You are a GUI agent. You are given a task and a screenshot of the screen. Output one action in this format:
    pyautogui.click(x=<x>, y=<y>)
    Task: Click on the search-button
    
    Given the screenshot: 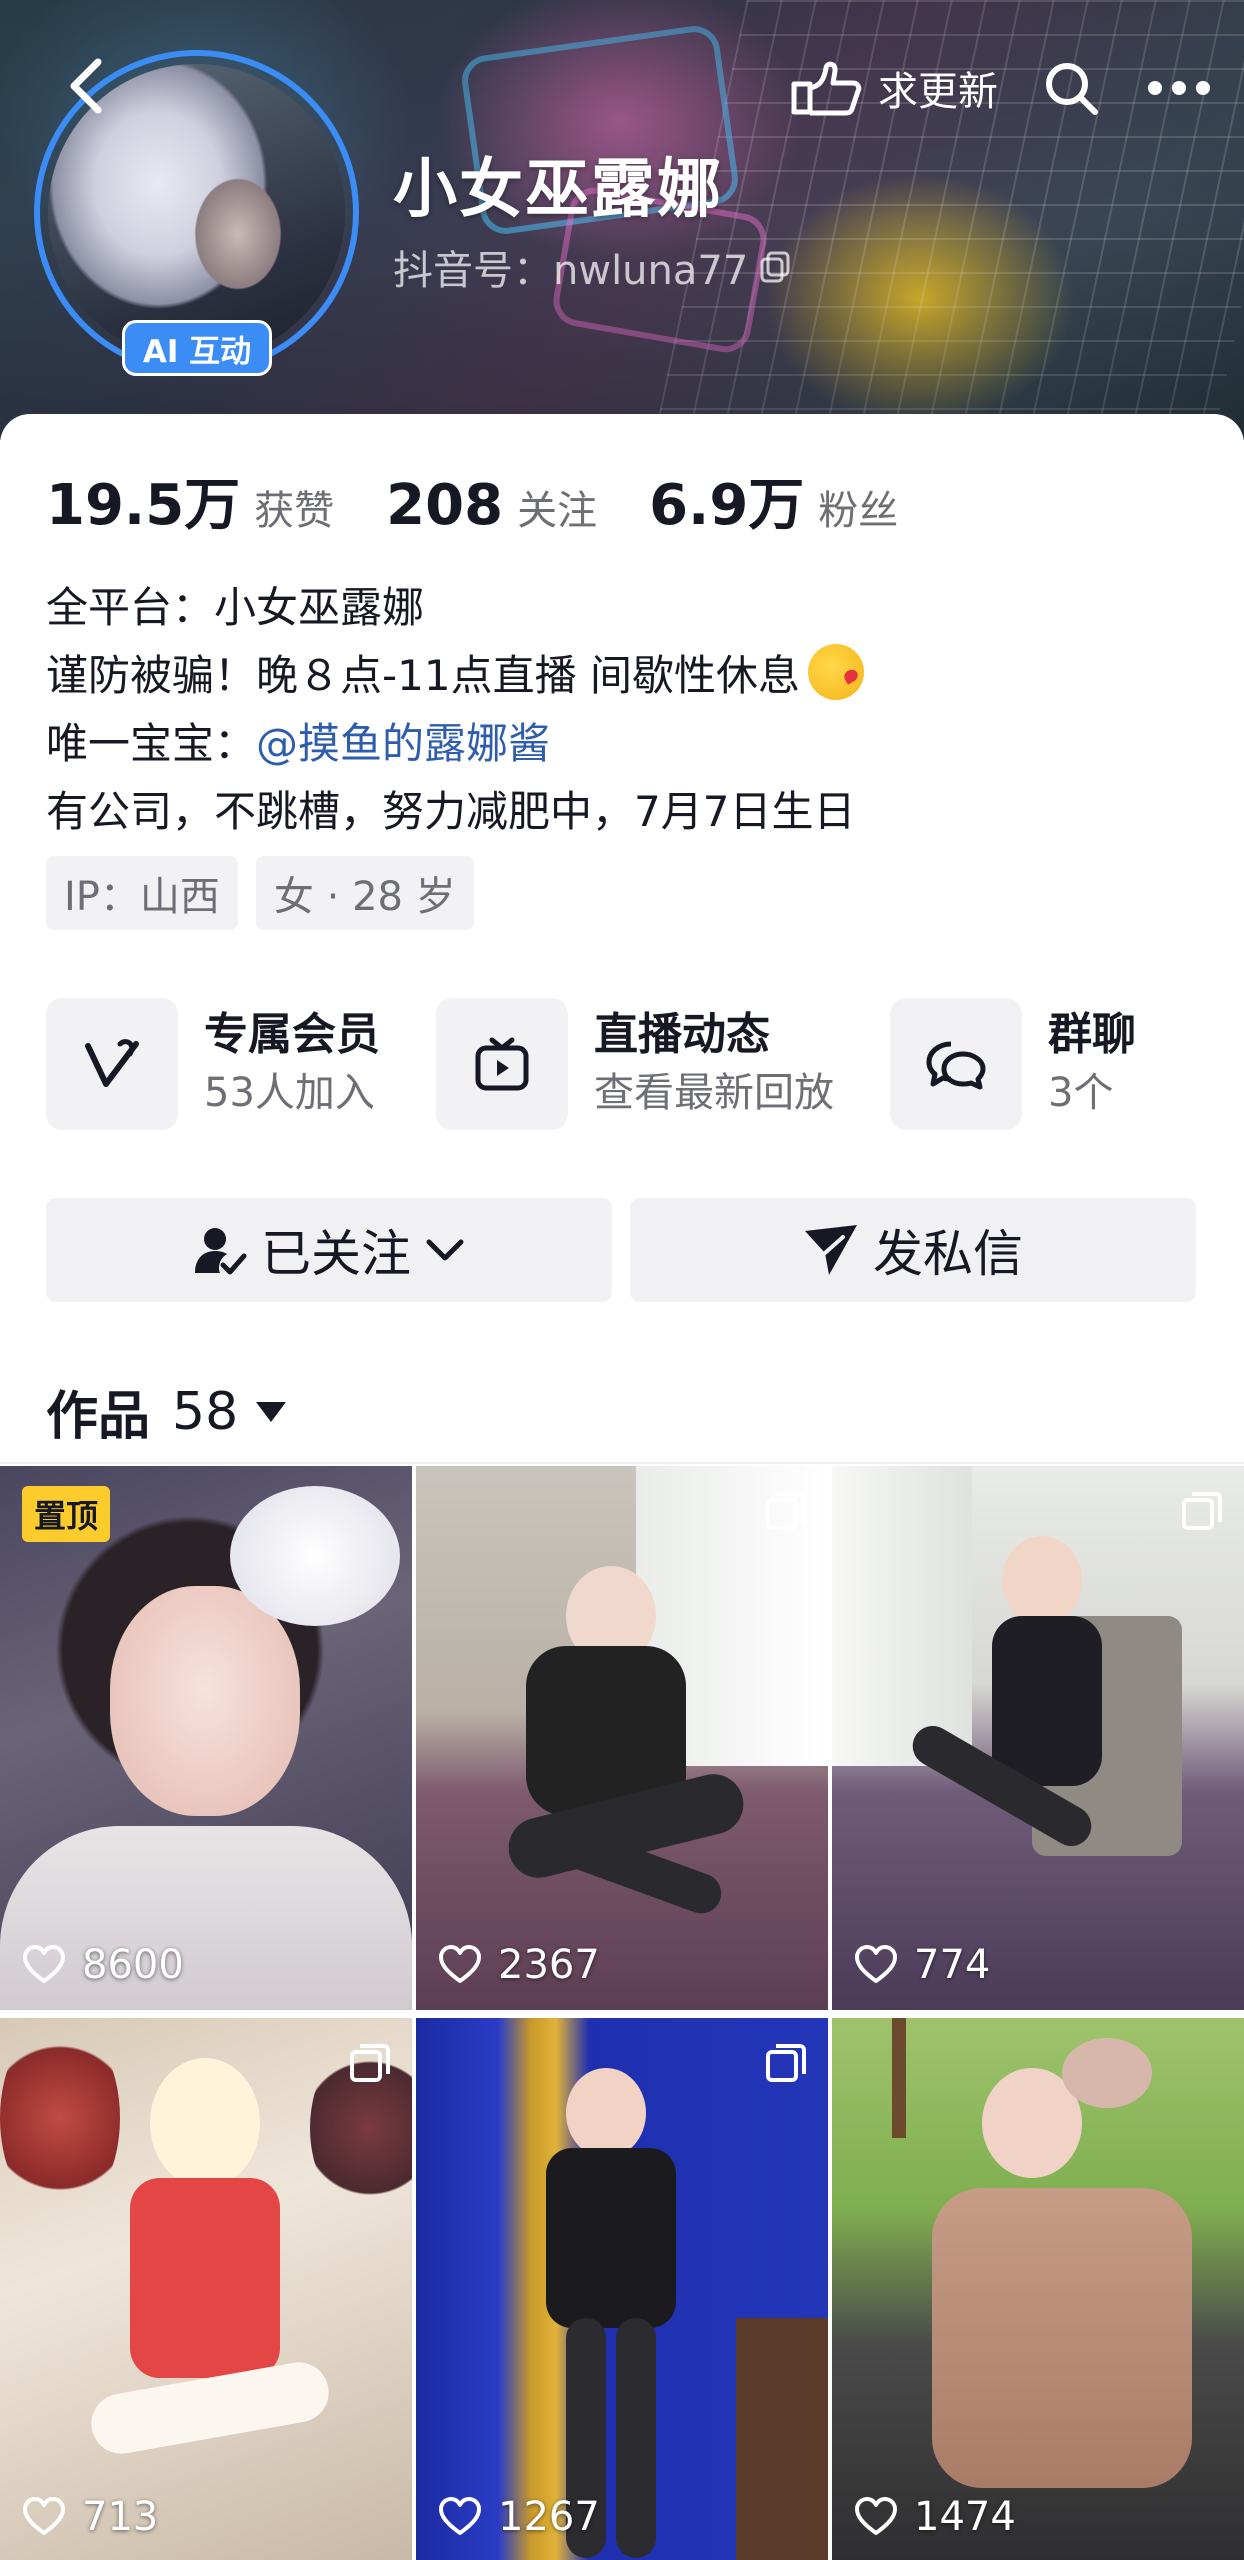 What is the action you would take?
    pyautogui.click(x=1071, y=88)
    